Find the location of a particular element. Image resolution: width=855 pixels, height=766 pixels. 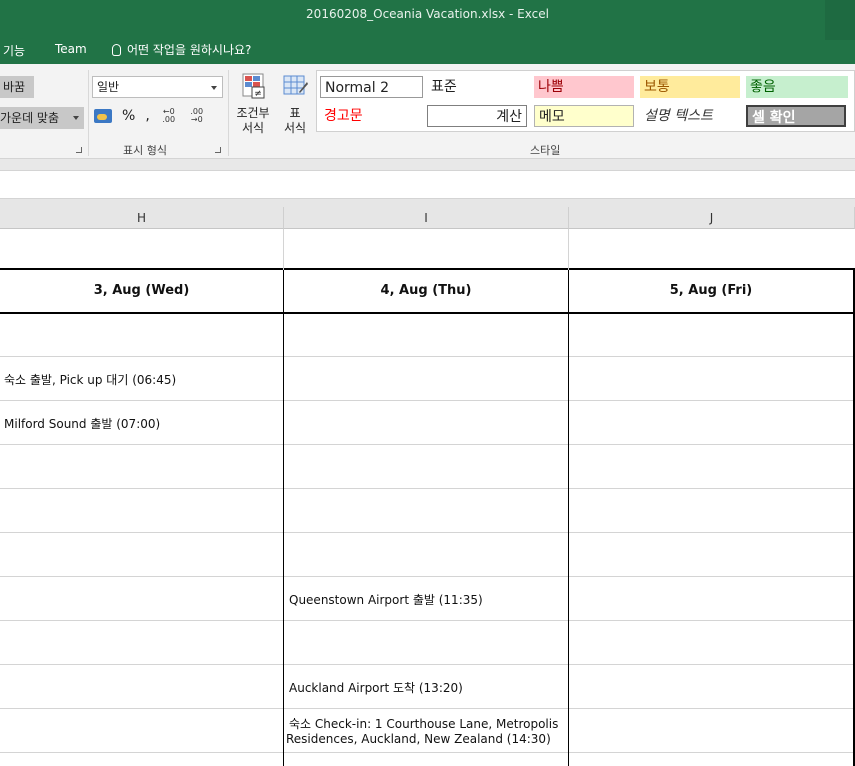

tab-features: 기능 is located at coordinates (14, 50).